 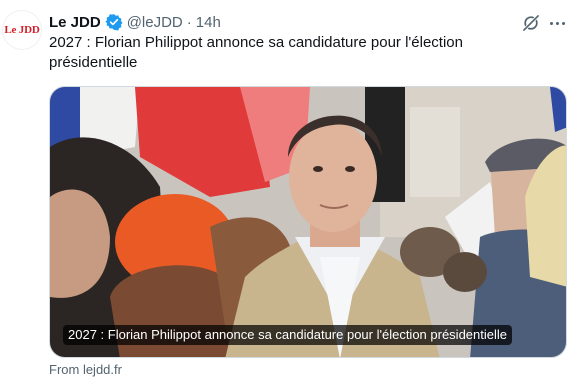 I want to click on timestamp: 14h, so click(x=208, y=22).